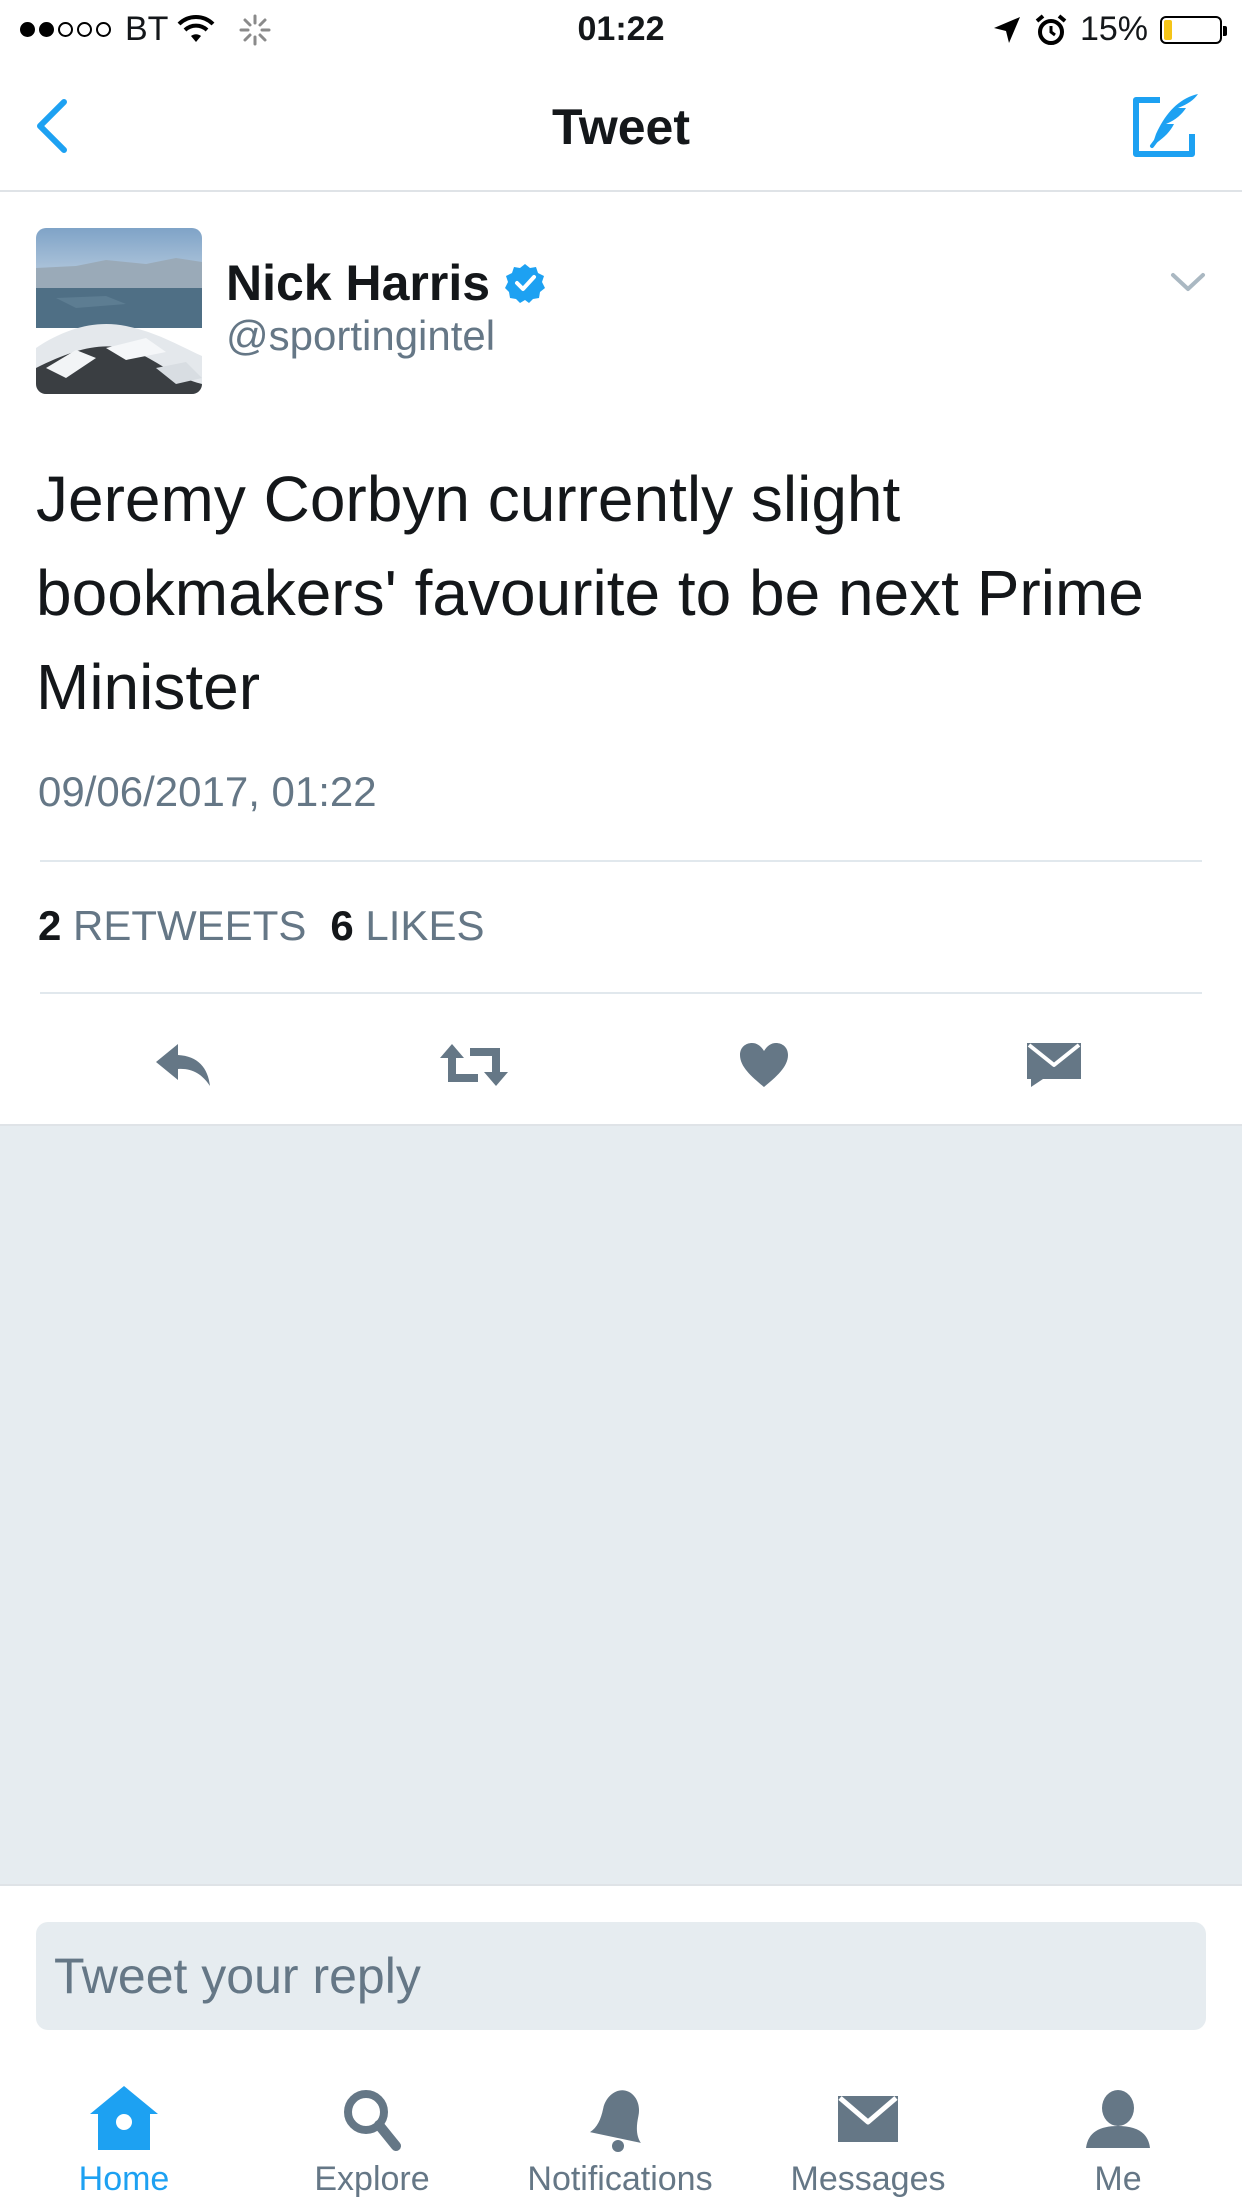 The image size is (1242, 2208). What do you see at coordinates (1168, 29) in the screenshot?
I see `battery-level` at bounding box center [1168, 29].